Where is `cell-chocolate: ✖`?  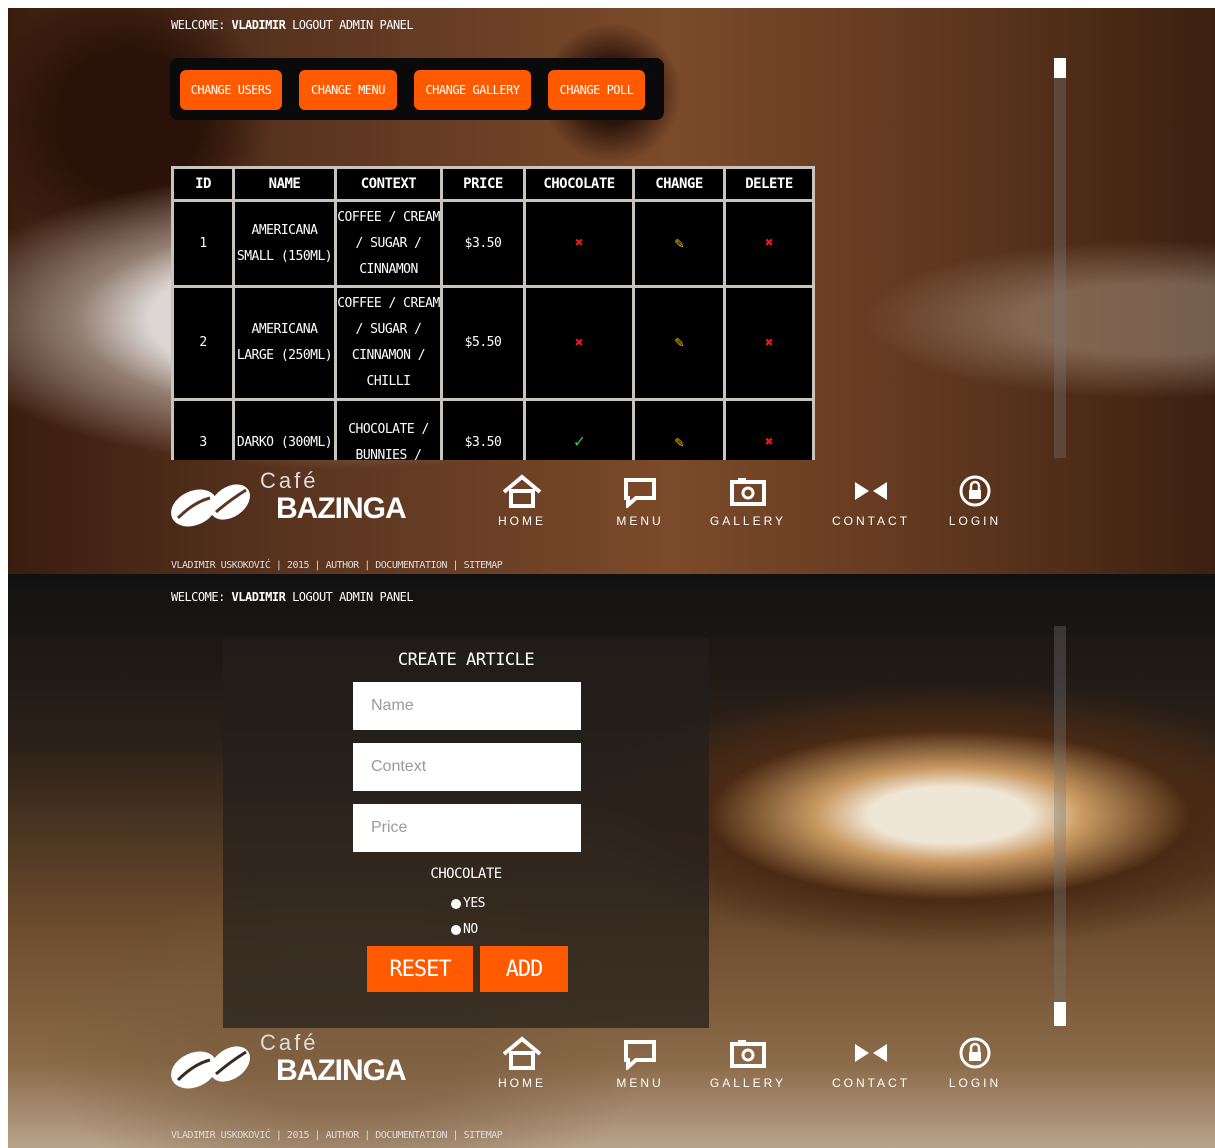
cell-chocolate: ✖ is located at coordinates (579, 343).